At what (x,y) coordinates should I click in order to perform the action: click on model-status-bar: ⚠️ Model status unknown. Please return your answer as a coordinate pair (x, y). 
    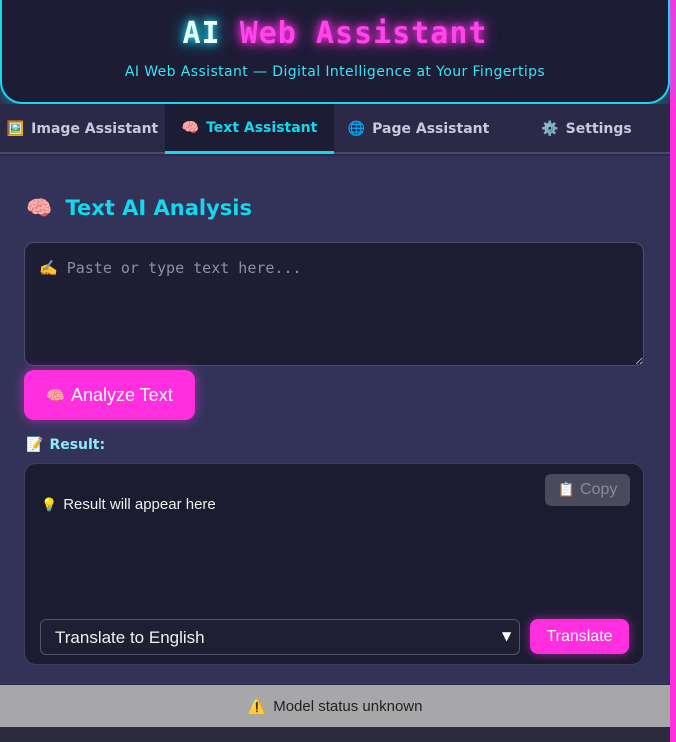
    Looking at the image, I should click on (335, 706).